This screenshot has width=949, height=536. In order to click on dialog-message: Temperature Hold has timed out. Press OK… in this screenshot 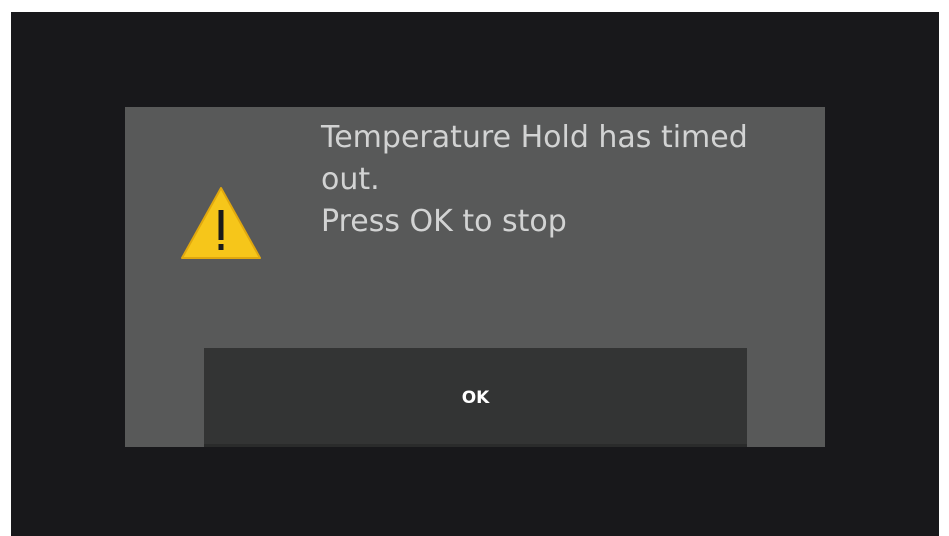, I will do `click(561, 180)`.